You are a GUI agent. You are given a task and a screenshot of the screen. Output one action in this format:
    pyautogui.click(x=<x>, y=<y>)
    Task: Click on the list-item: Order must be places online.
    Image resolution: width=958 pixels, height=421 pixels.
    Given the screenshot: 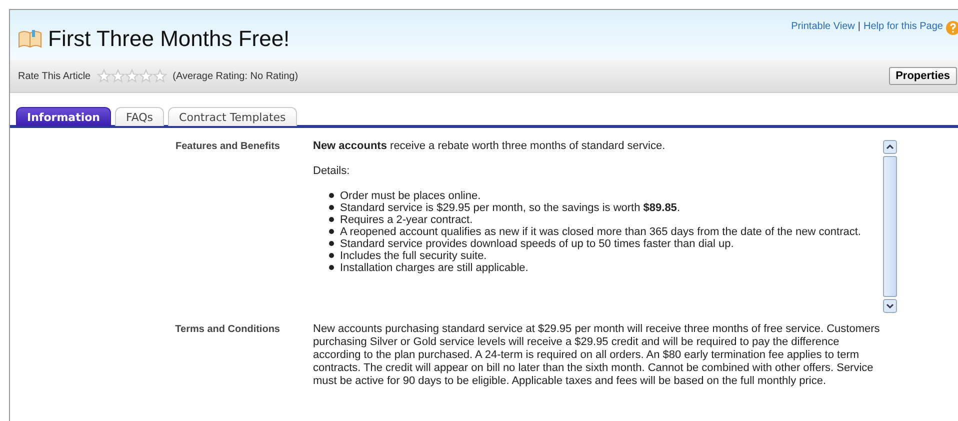 What is the action you would take?
    pyautogui.click(x=410, y=196)
    